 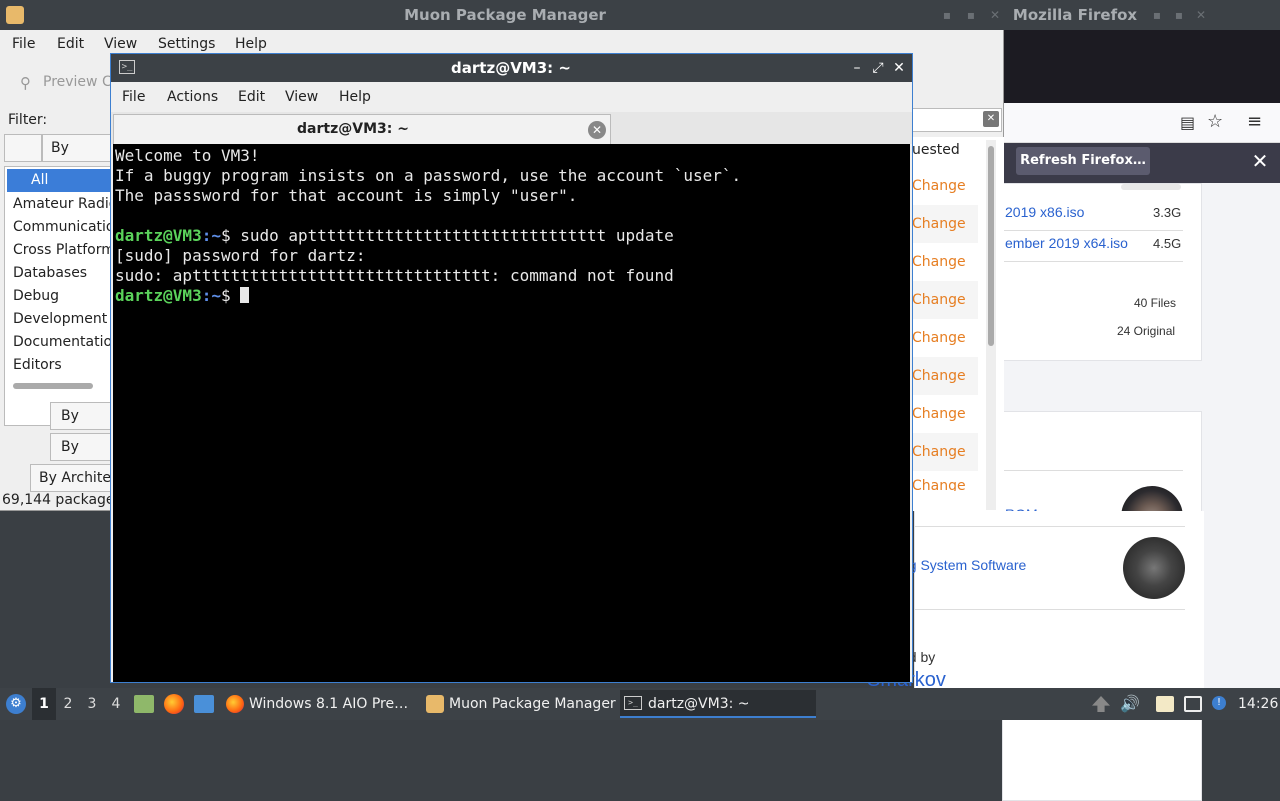 What do you see at coordinates (61, 250) in the screenshot?
I see `category-item: Cross Platform` at bounding box center [61, 250].